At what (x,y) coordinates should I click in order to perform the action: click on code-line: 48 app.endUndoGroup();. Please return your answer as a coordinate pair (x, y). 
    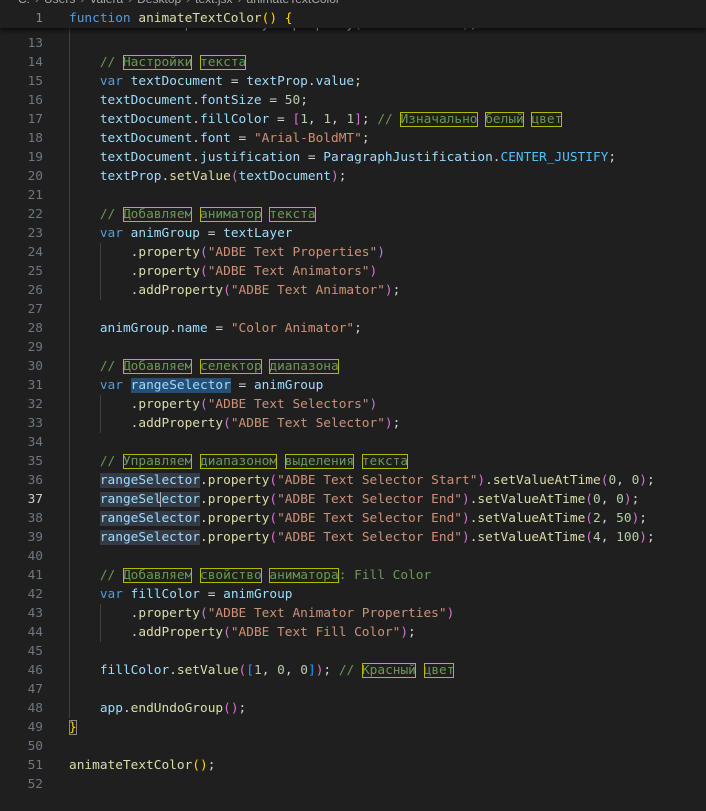
    Looking at the image, I should click on (353, 708).